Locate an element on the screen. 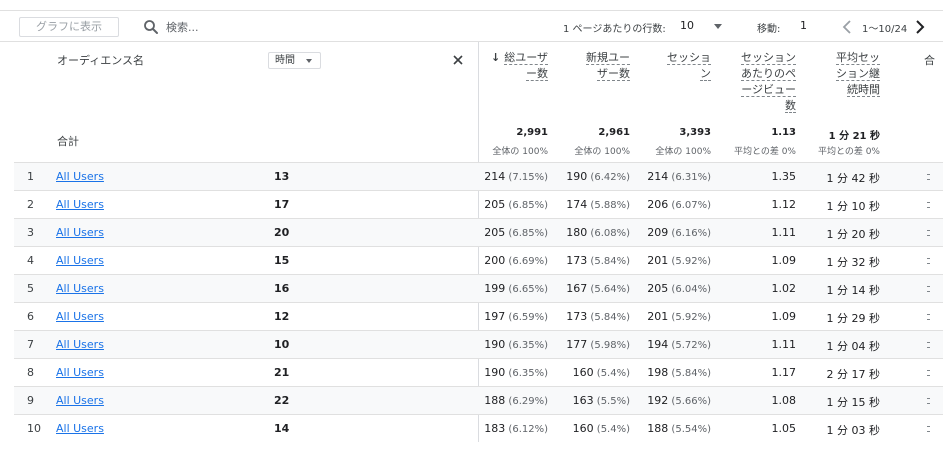 The width and height of the screenshot is (943, 463). pagination-range: 1〜10/24 is located at coordinates (885, 29).